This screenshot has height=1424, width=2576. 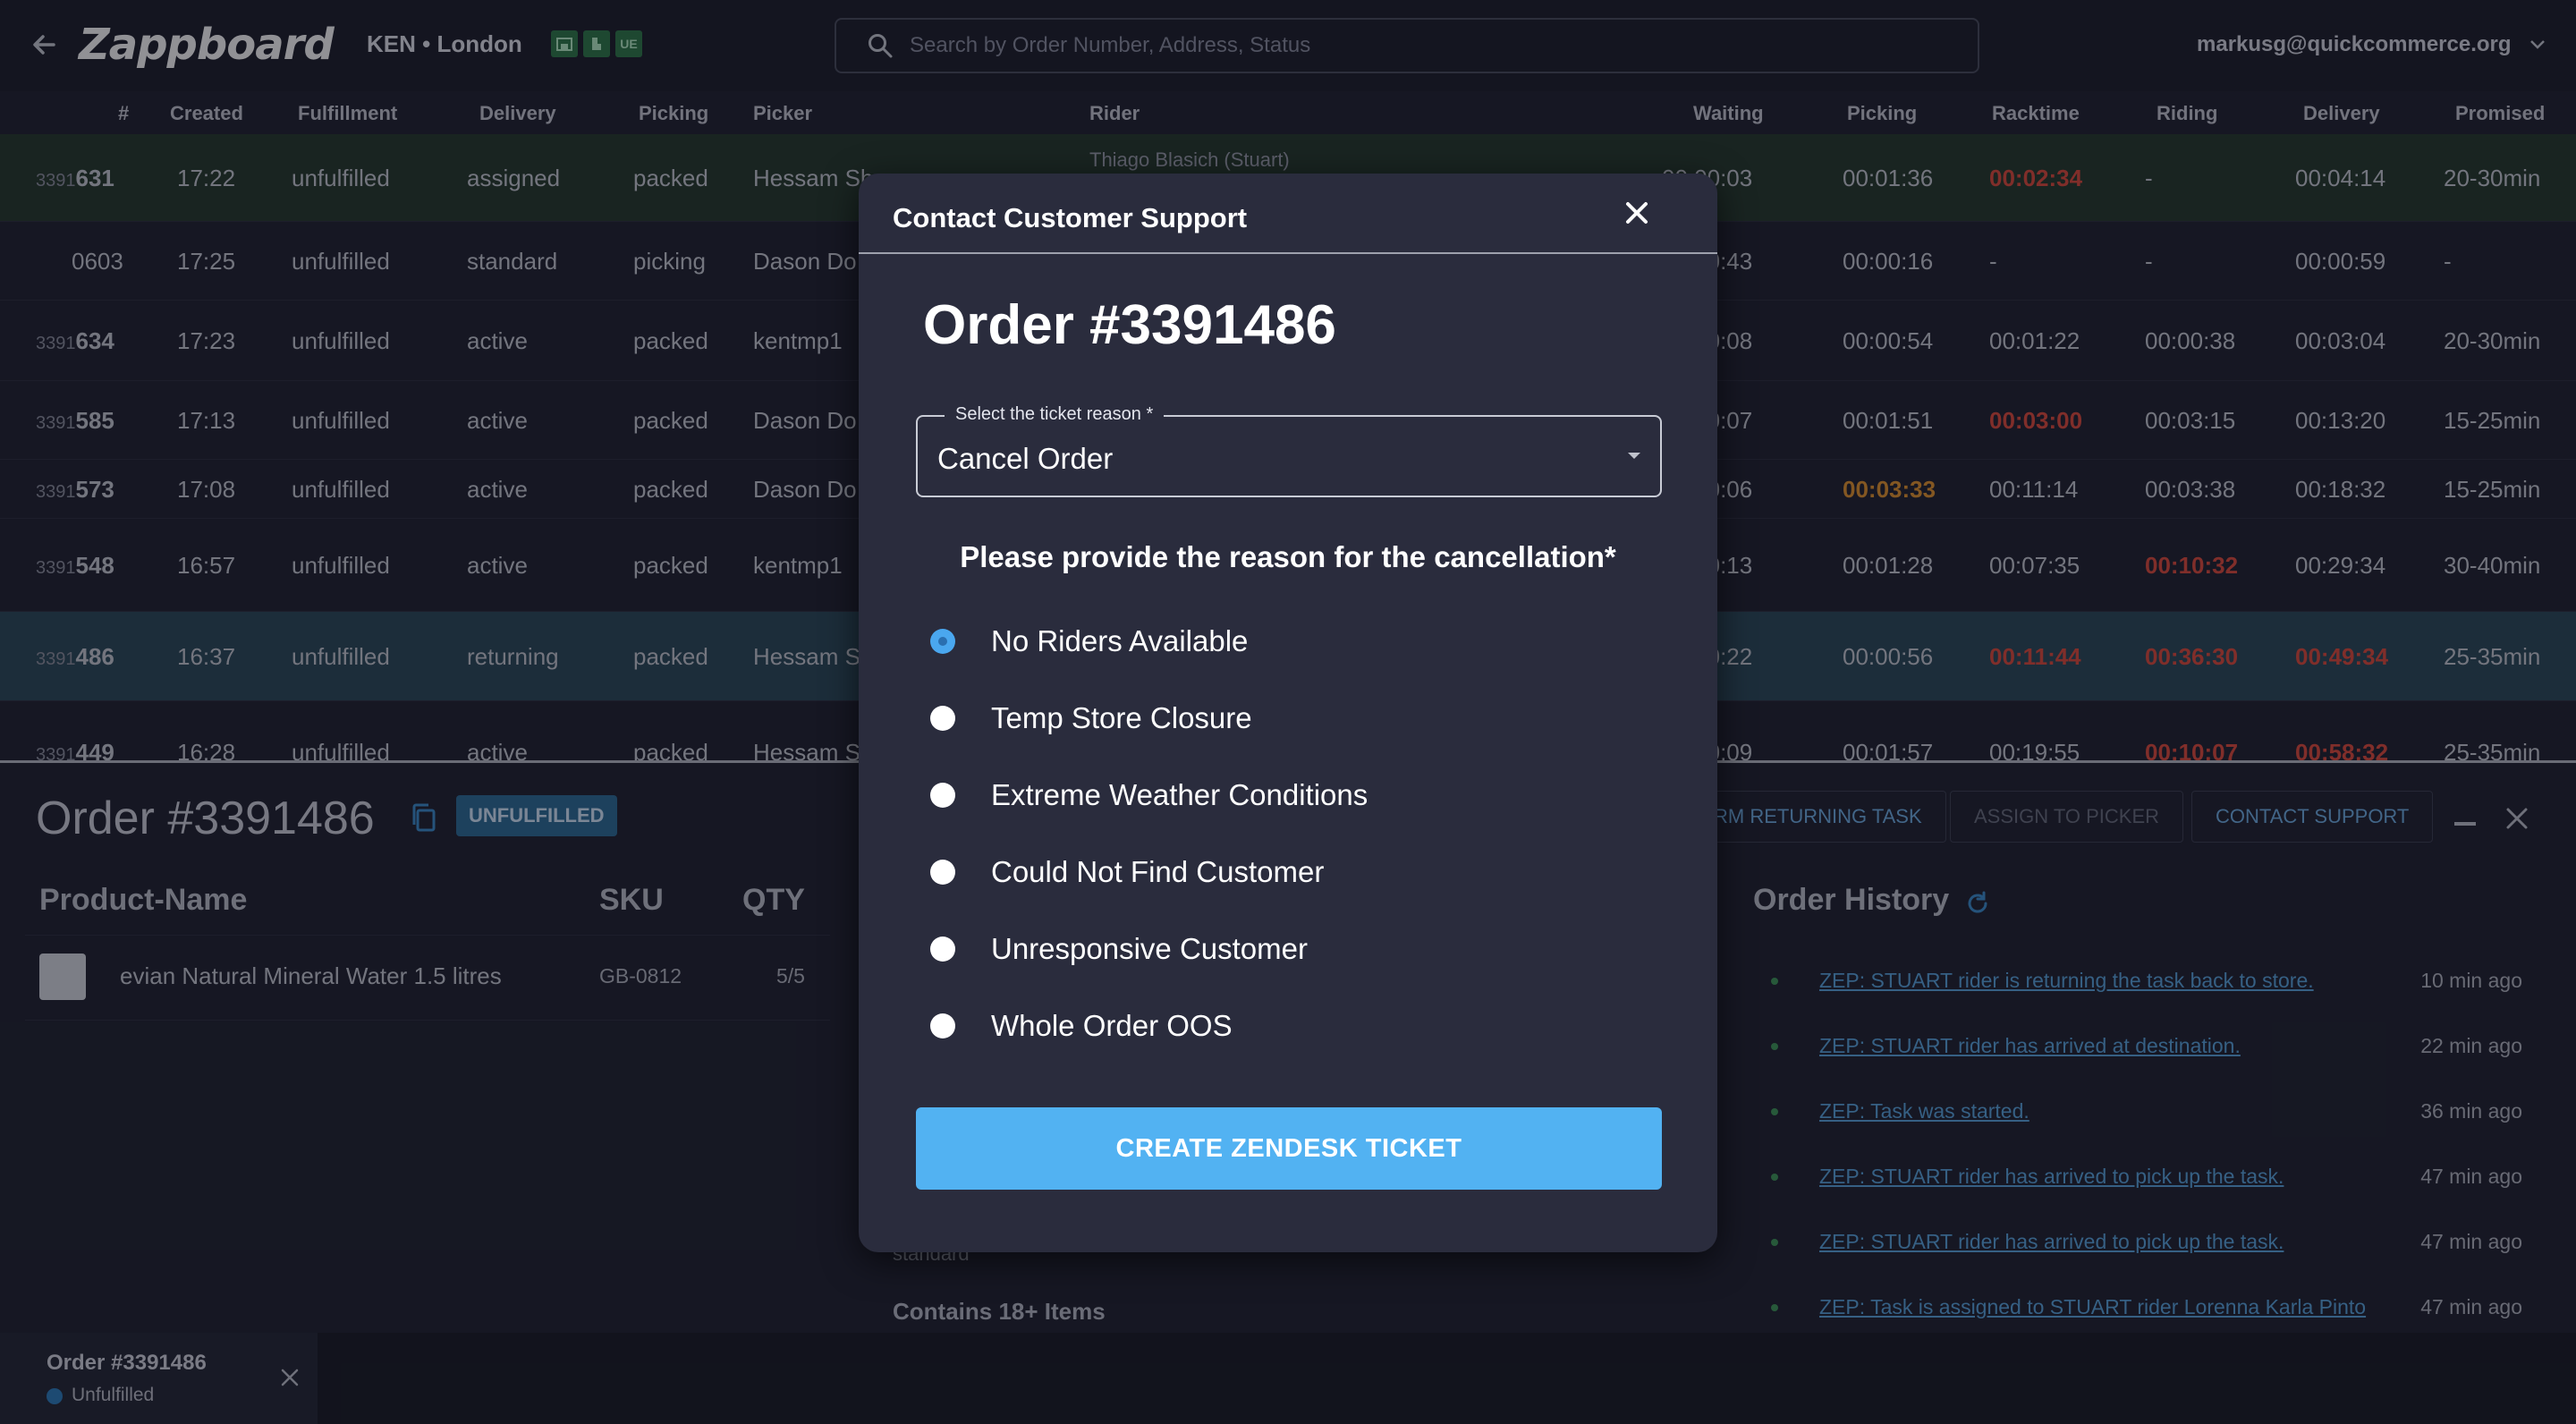 I want to click on reason-option: Temp Store Closure, so click(x=1091, y=718).